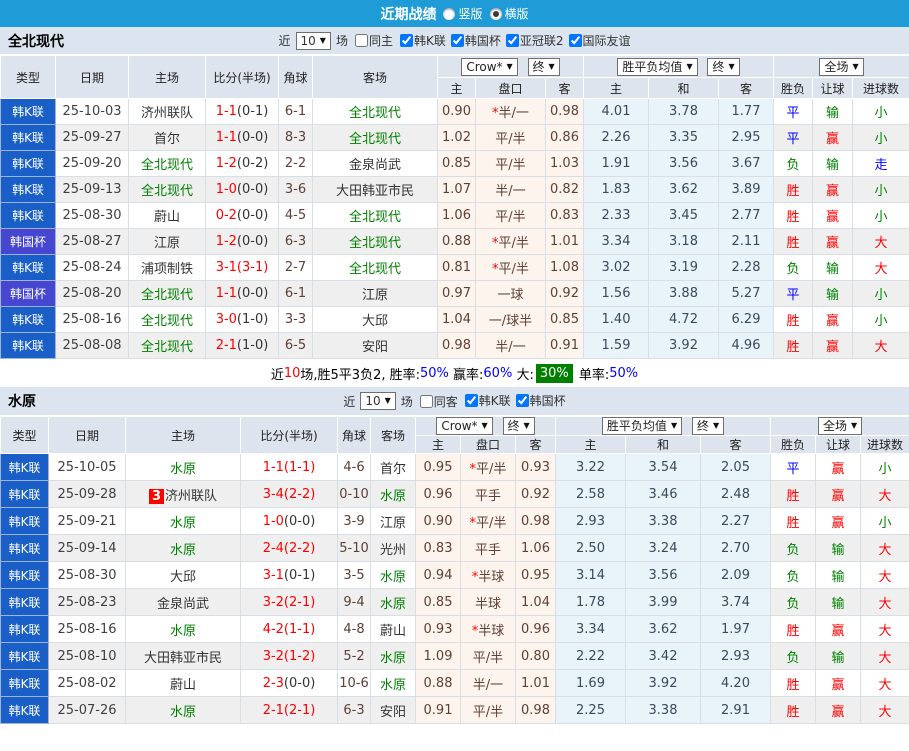 The image size is (909, 751). I want to click on result-handicap: 输, so click(833, 111).